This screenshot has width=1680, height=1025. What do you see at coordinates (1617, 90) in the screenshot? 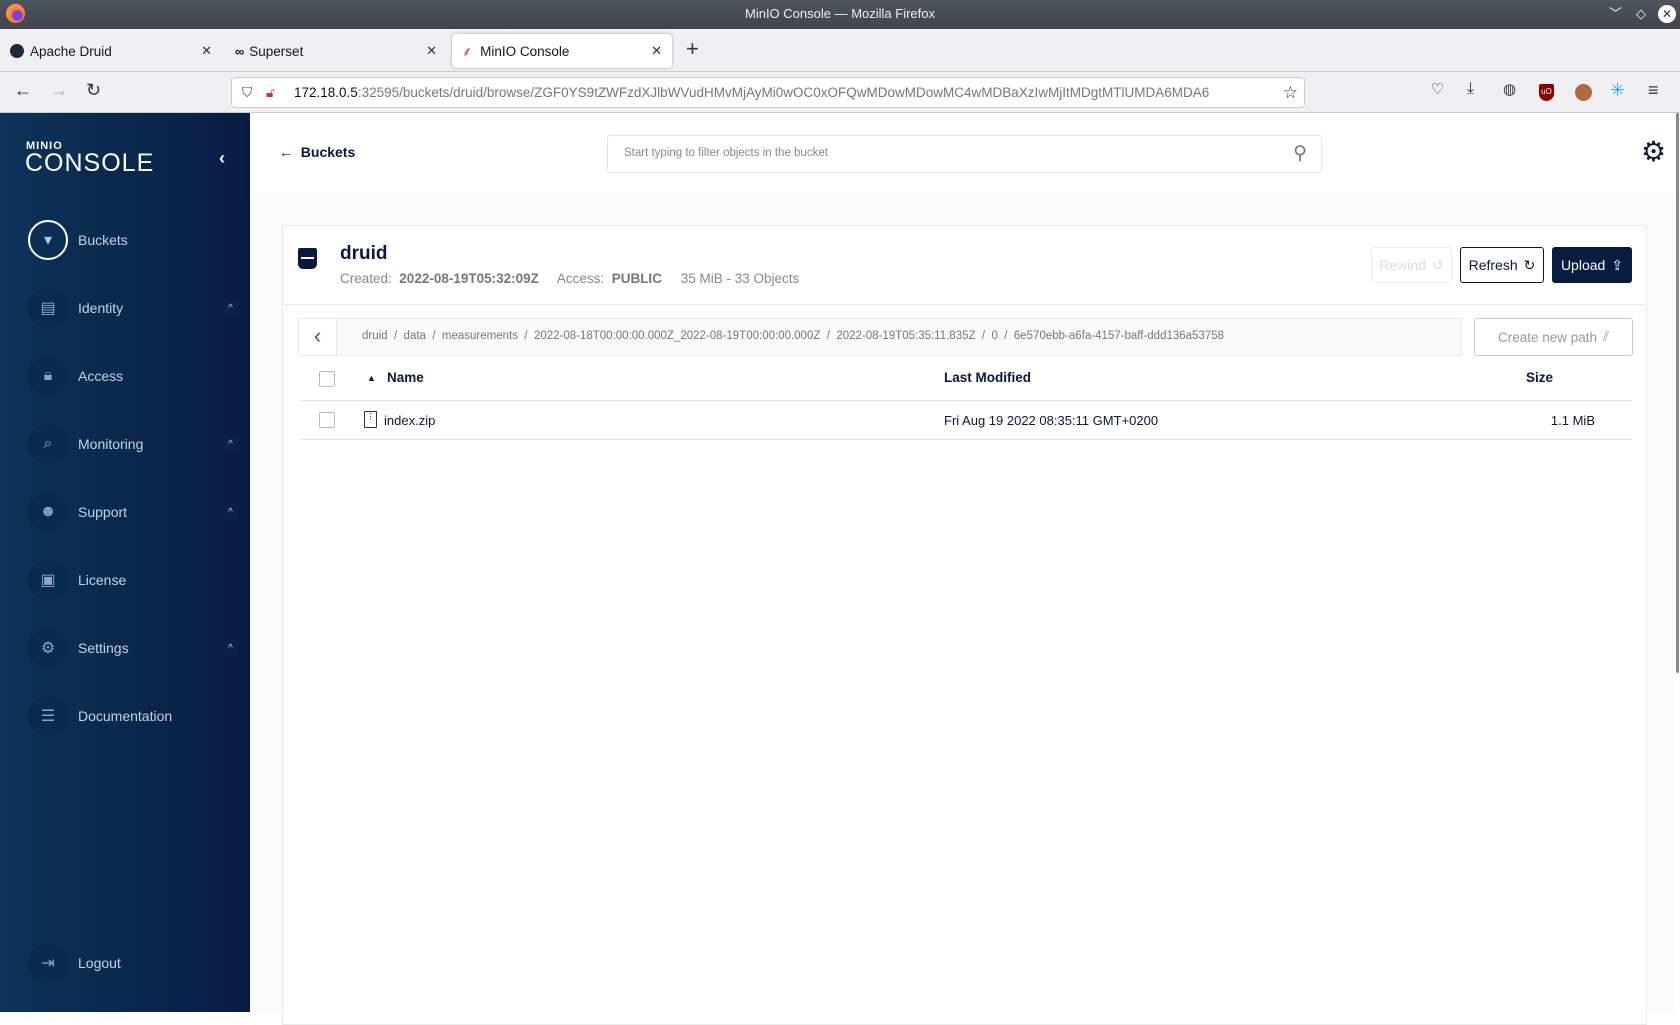
I see `extension-star-icon: ✳` at bounding box center [1617, 90].